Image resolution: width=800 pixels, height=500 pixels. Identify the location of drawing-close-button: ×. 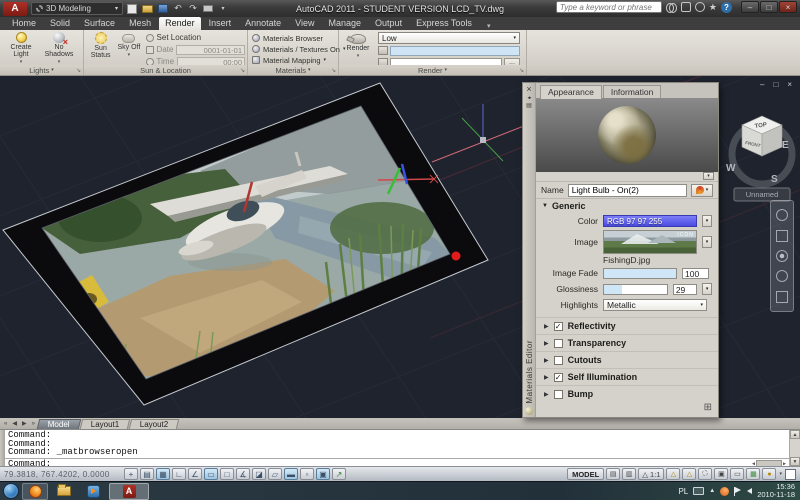
(789, 84).